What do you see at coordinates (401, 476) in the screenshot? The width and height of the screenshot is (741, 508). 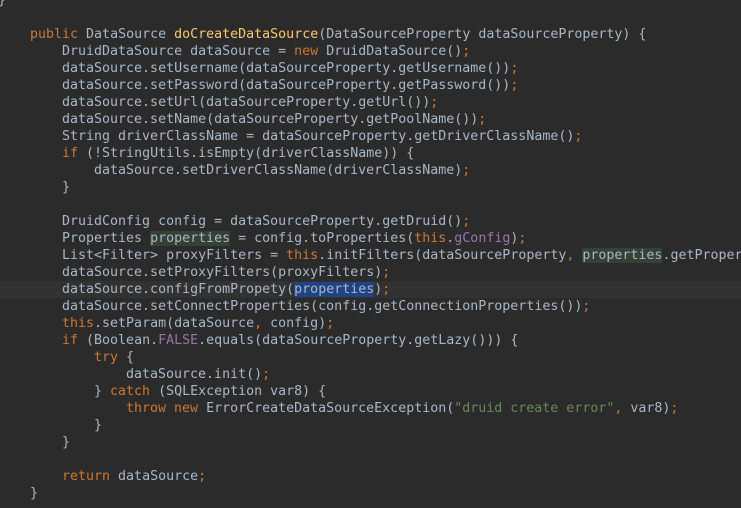 I see `code-line: return dataSource;` at bounding box center [401, 476].